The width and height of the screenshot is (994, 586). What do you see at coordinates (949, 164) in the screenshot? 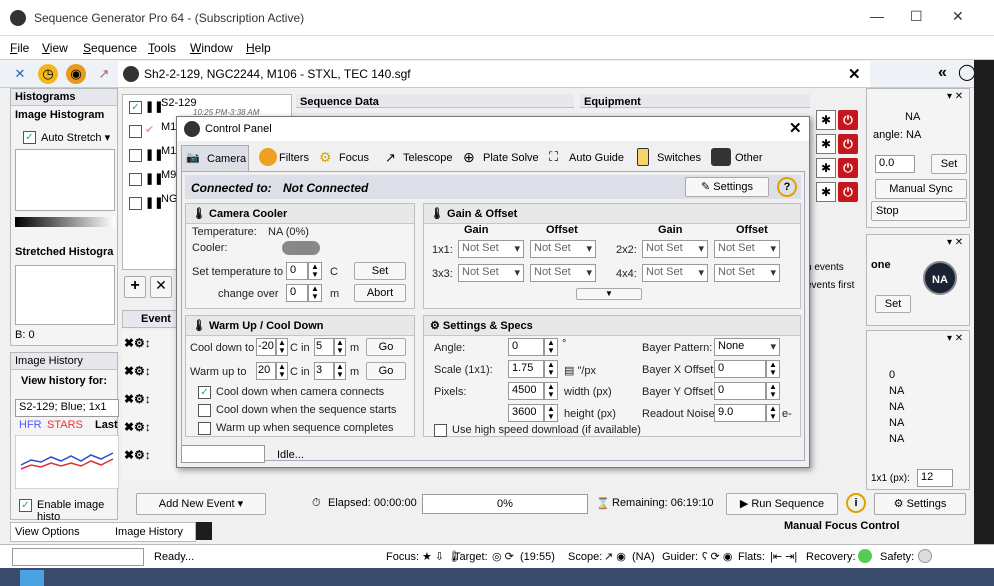
I see `right-set-button: Set` at bounding box center [949, 164].